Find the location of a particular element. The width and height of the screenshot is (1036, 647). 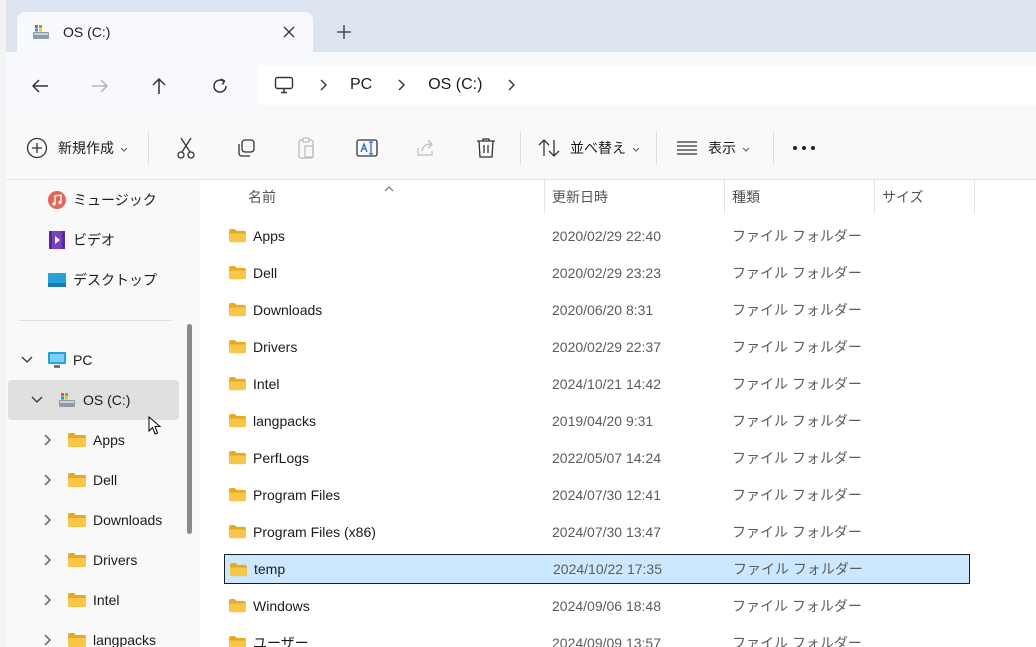

sidebar-scrollbar is located at coordinates (189, 429).